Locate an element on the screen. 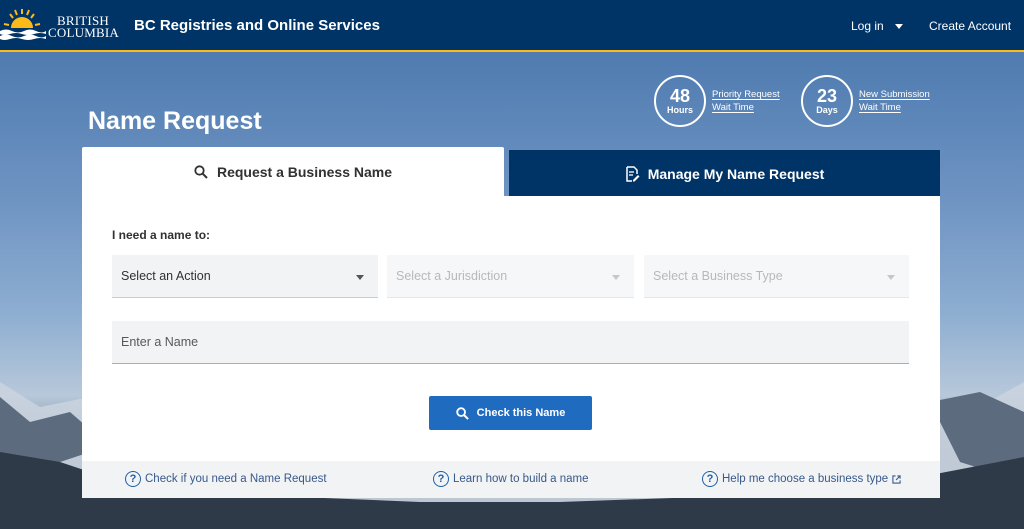 The image size is (1024, 529). help-link-label: Check if you need a Name Request is located at coordinates (236, 479).